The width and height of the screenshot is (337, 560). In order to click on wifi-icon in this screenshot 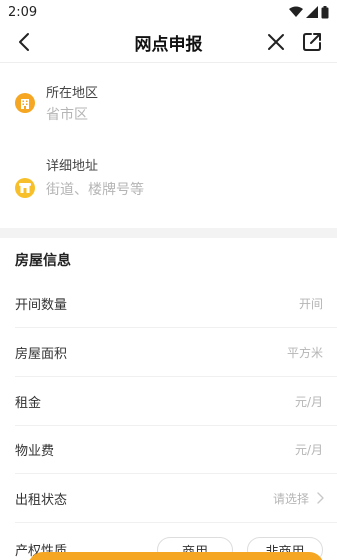, I will do `click(296, 11)`.